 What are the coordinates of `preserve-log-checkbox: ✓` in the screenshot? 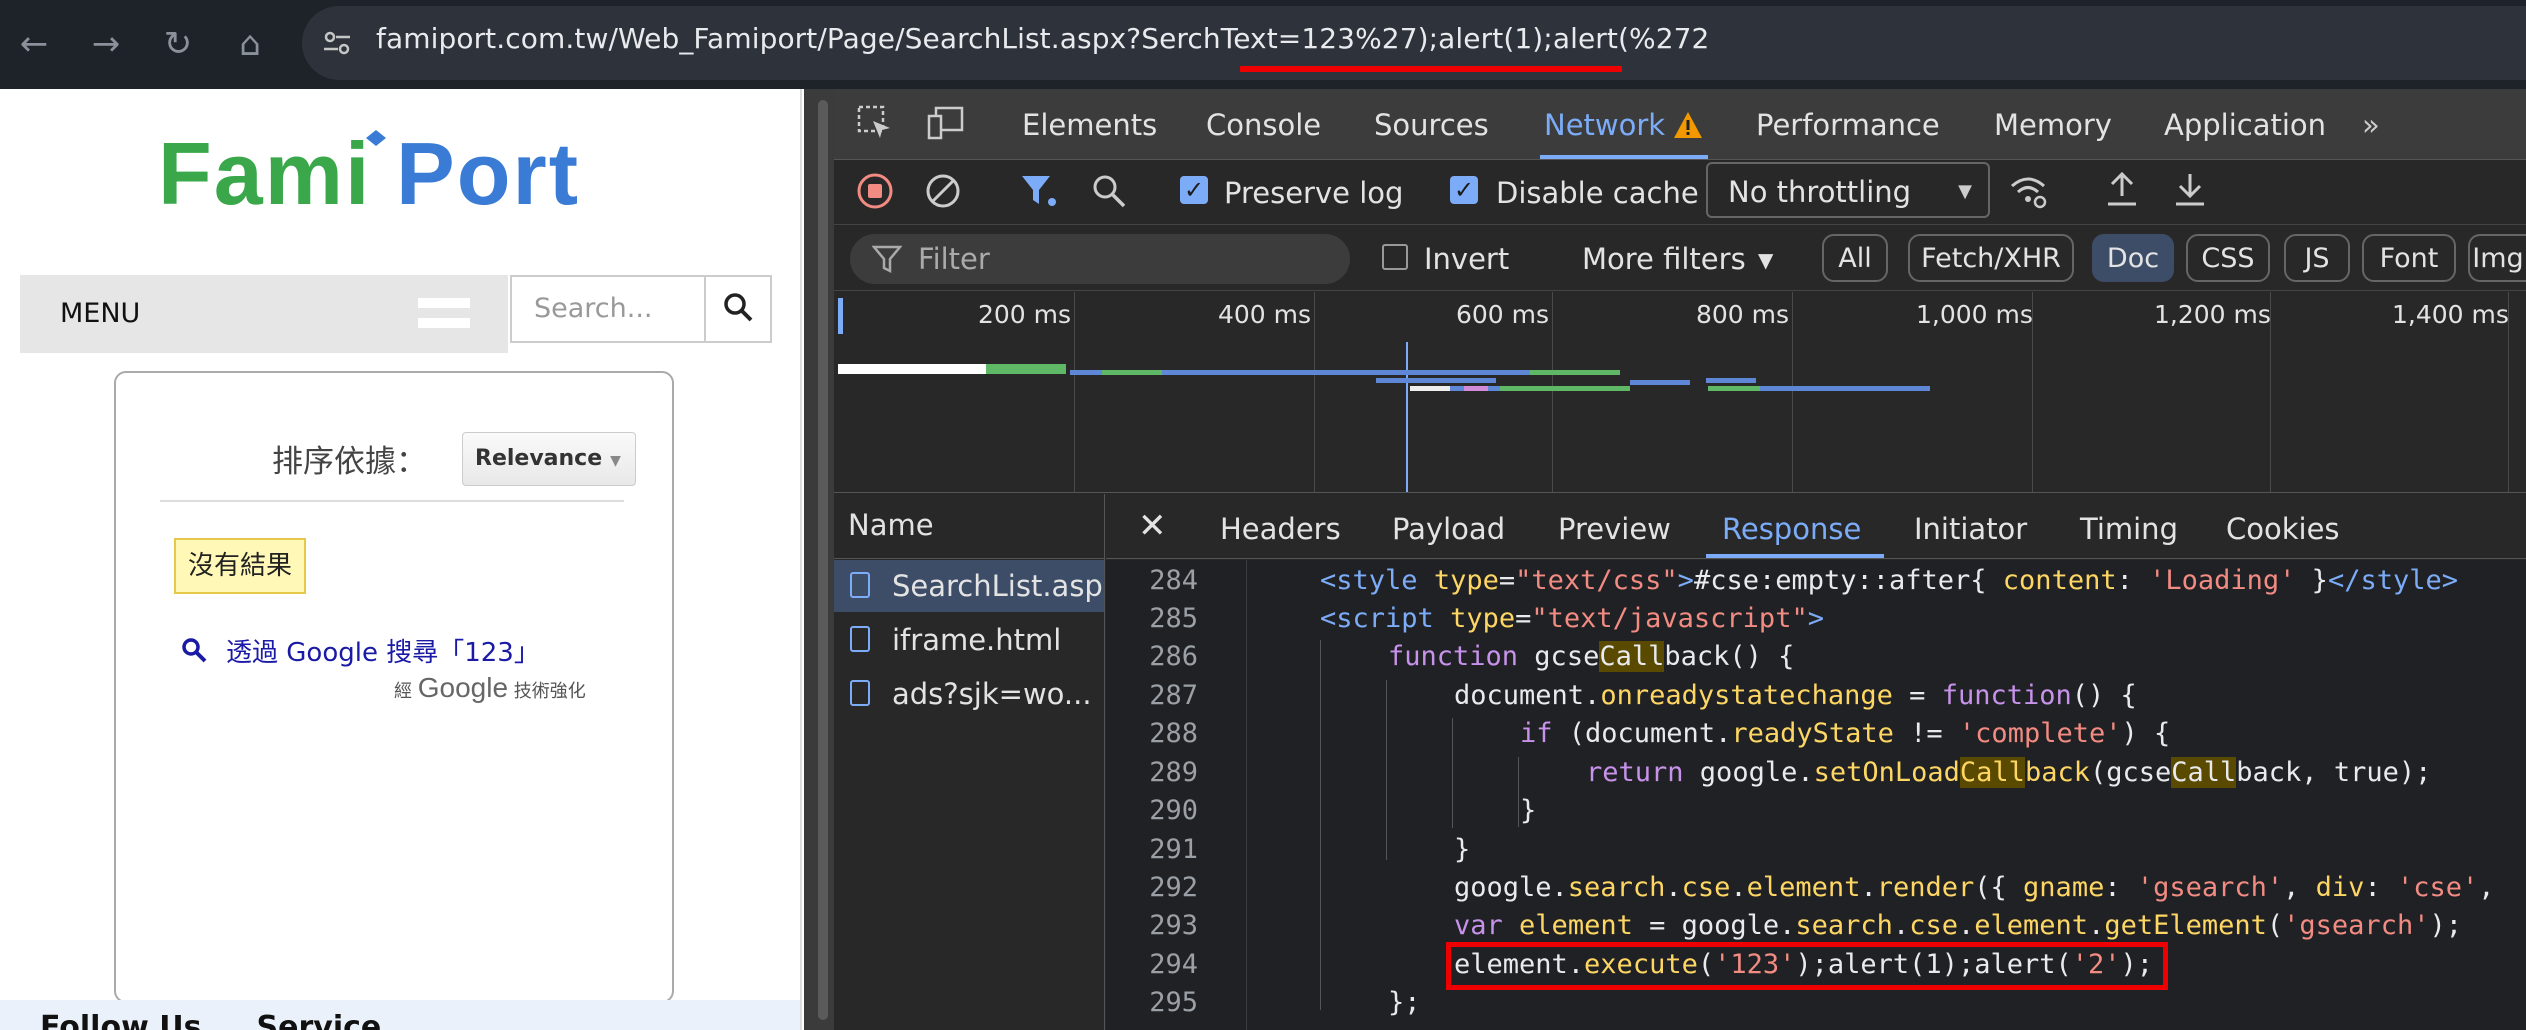 It's located at (1194, 190).